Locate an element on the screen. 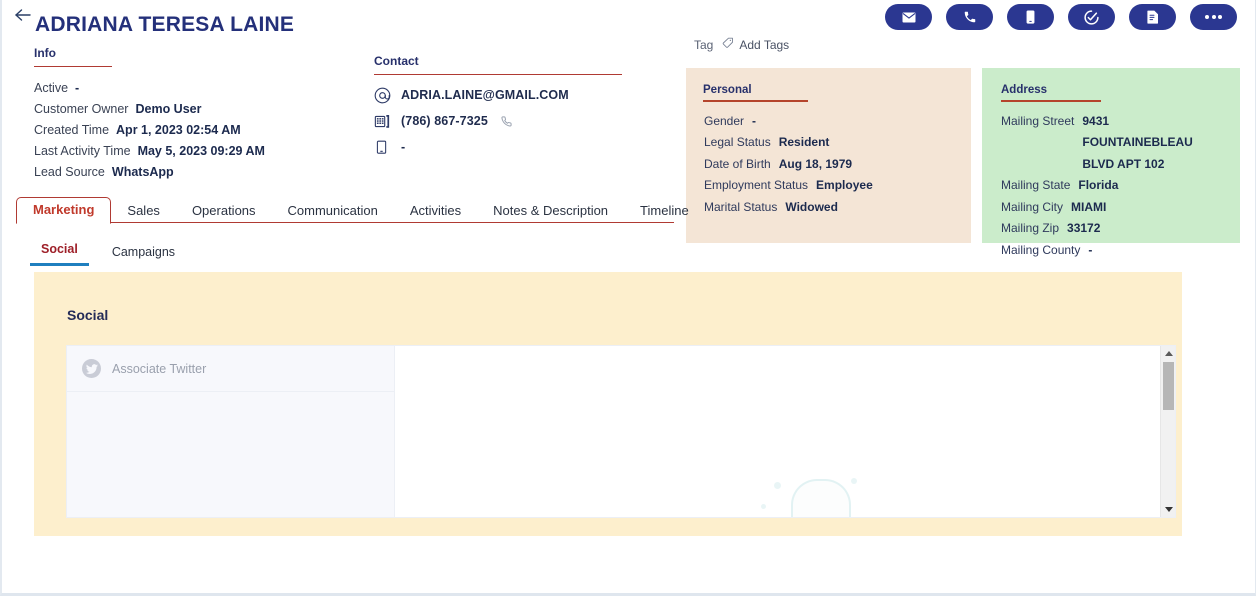 This screenshot has height=596, width=1256. personal-row-value: - is located at coordinates (754, 120).